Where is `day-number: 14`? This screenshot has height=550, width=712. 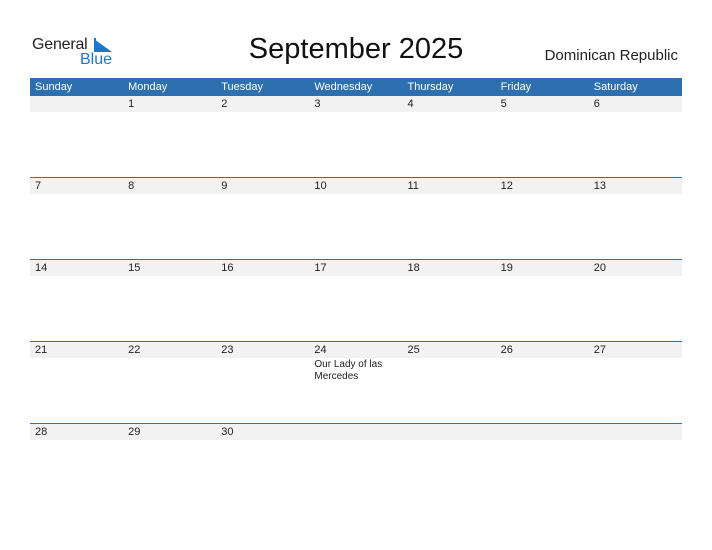
day-number: 14 is located at coordinates (41, 268).